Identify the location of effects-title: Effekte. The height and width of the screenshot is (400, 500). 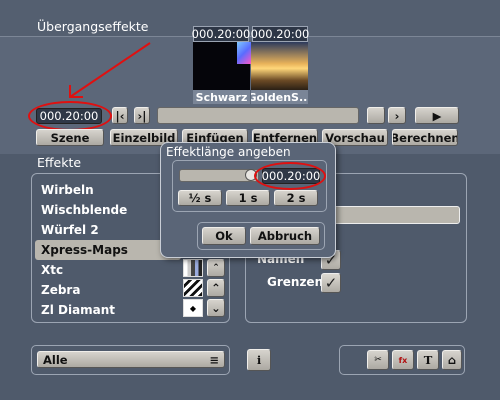
(59, 162).